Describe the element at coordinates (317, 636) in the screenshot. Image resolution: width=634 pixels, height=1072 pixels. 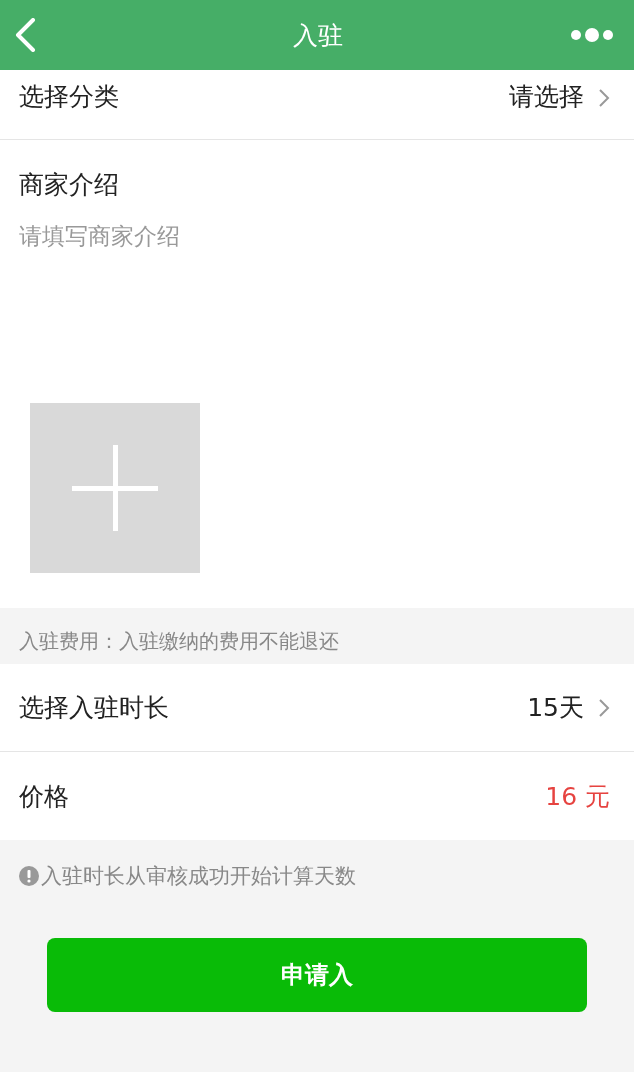
I see `fee-note: 入驻费用：入驻缴纳的费用不能退还` at that location.